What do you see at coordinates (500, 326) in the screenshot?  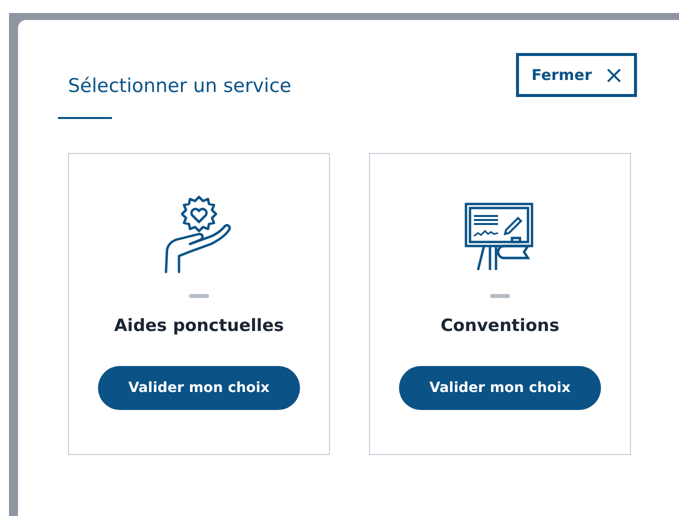 I see `service-name: Conventions` at bounding box center [500, 326].